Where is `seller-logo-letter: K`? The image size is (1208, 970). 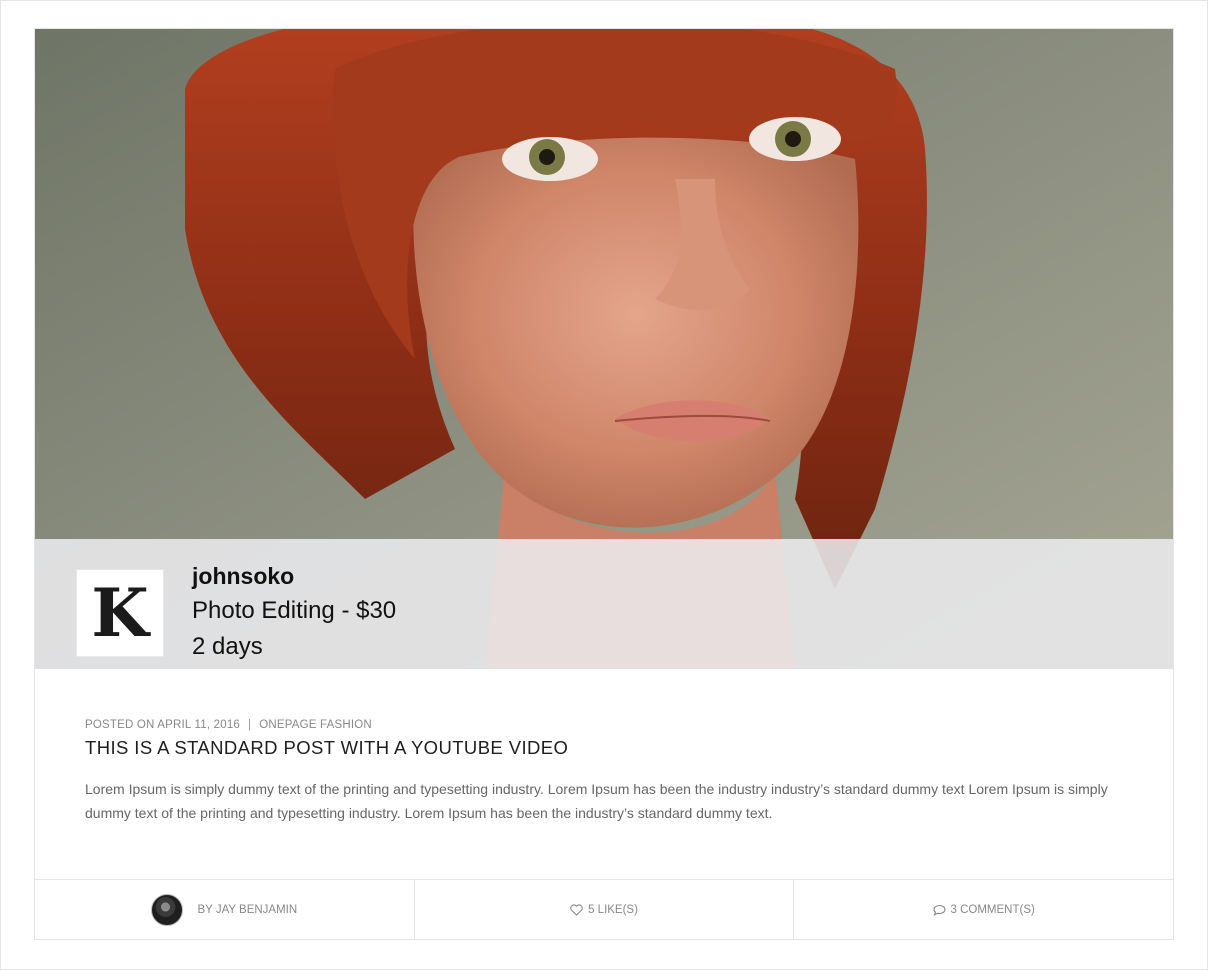
seller-logo-letter: K is located at coordinates (120, 613).